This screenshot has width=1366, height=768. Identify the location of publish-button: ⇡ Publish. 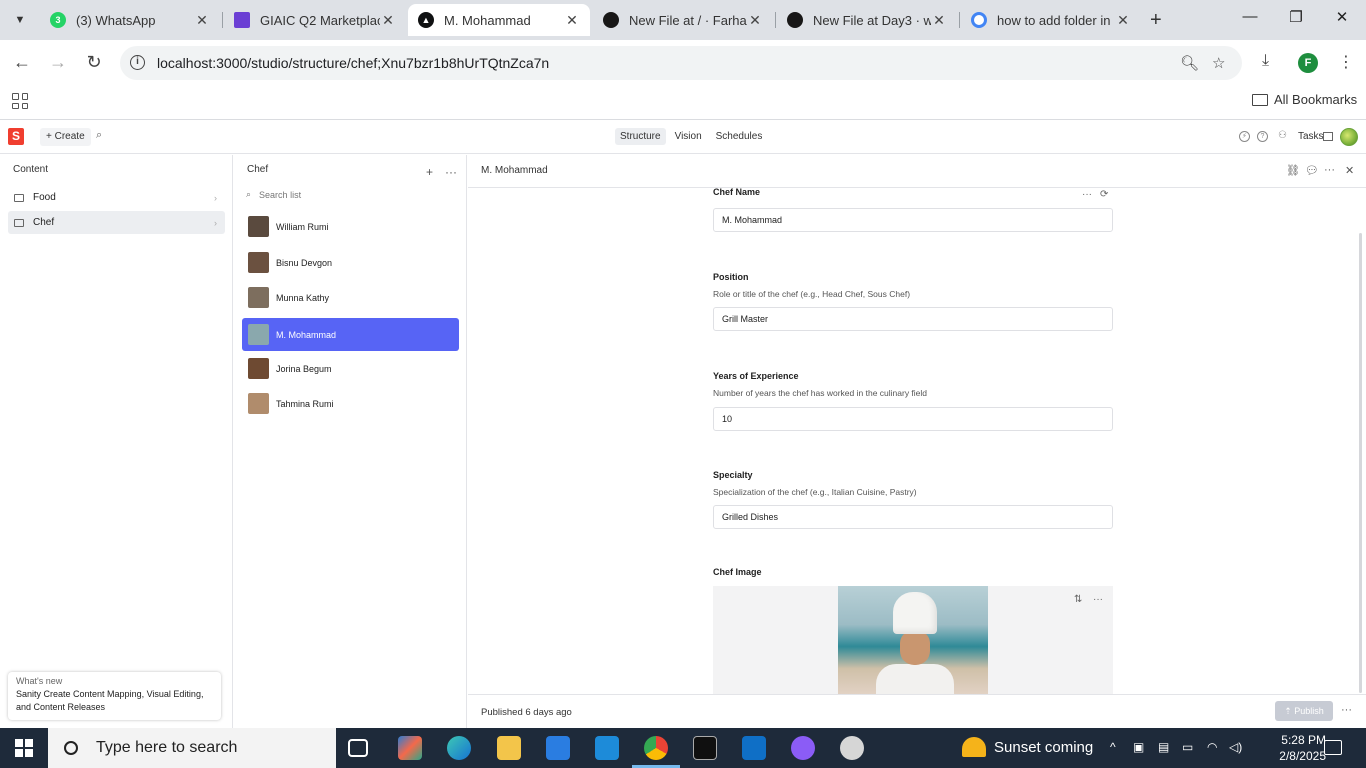
(1304, 711).